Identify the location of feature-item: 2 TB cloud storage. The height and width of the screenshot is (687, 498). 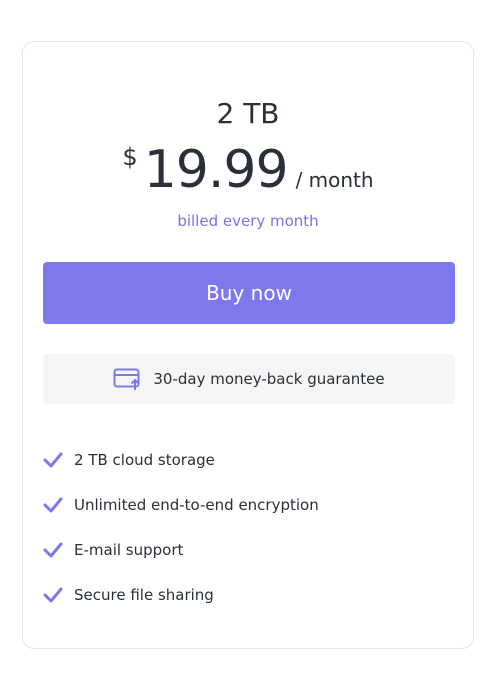
(249, 459).